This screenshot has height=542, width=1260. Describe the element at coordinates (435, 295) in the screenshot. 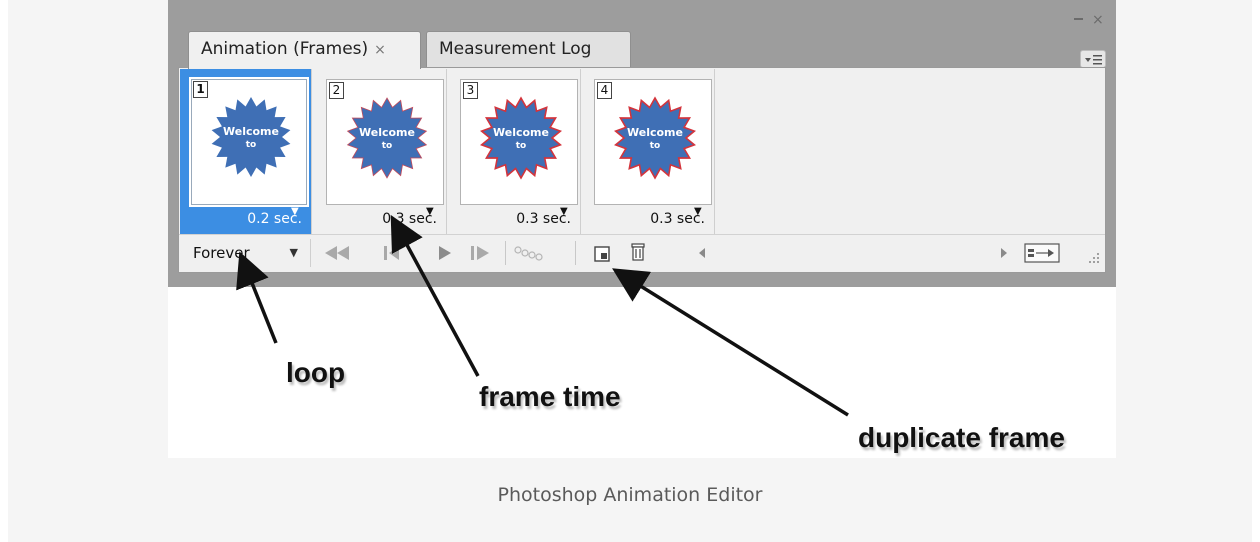

I see `frame-time-arrow` at that location.